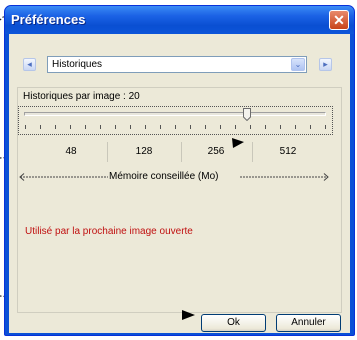 This screenshot has height=340, width=357. I want to click on category-select: Historiques ⌄, so click(177, 64).